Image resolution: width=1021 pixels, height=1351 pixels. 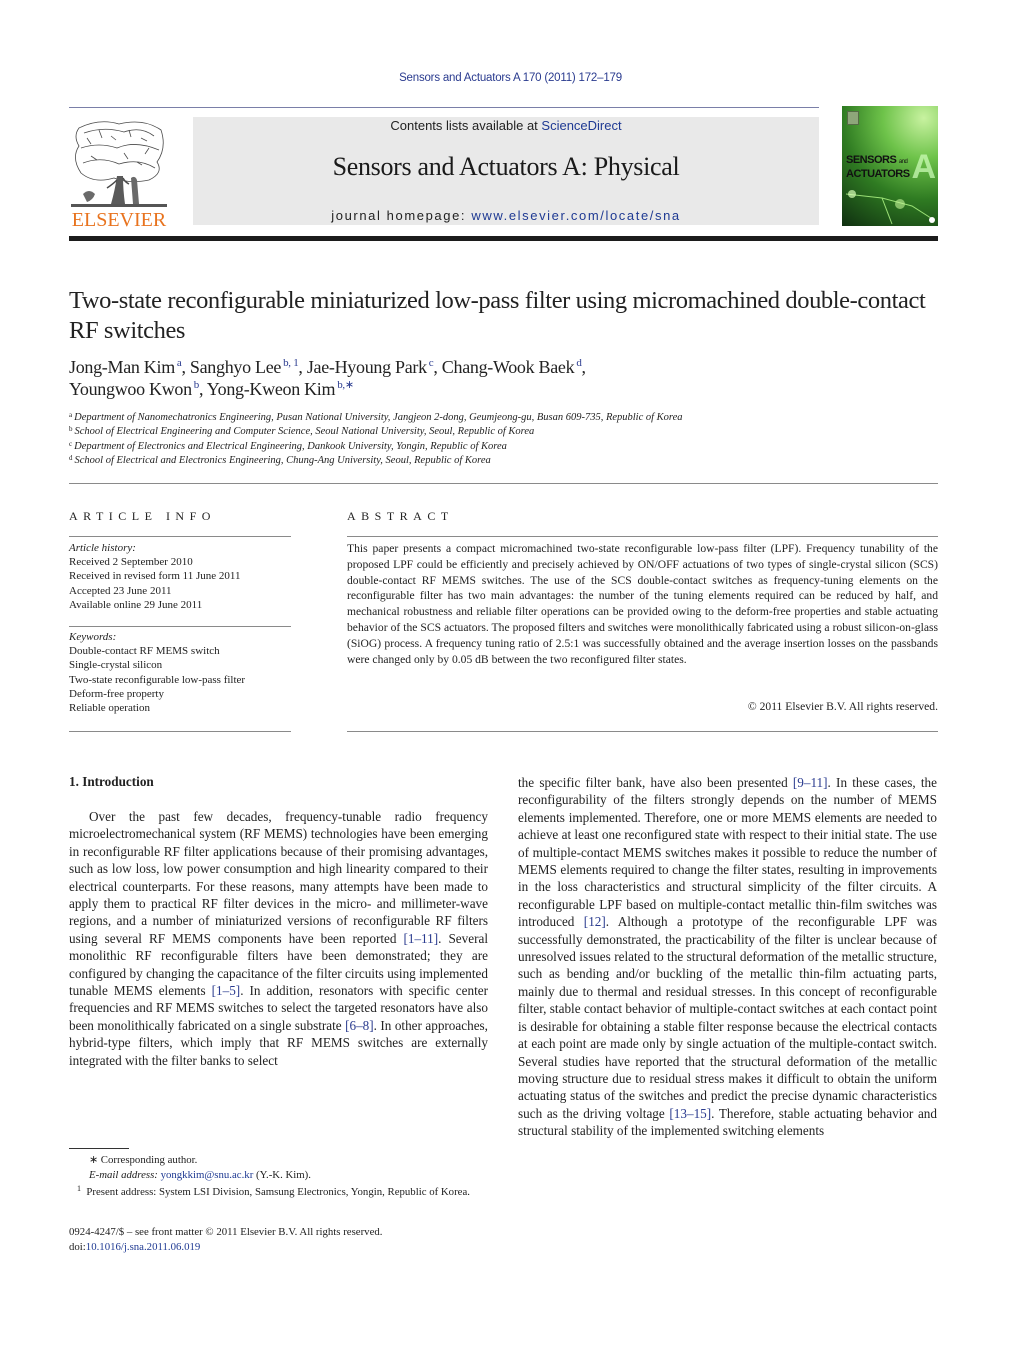 I want to click on cover-circuit-graphic-icon, so click(x=890, y=207).